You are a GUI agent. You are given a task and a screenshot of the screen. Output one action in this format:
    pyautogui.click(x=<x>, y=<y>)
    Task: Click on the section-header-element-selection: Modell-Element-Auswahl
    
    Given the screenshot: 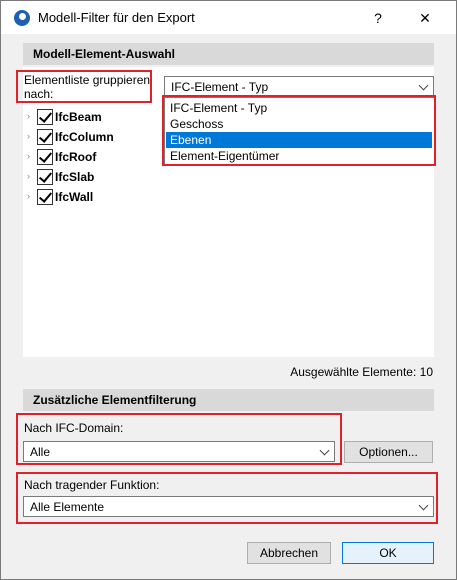 What is the action you would take?
    pyautogui.click(x=228, y=54)
    